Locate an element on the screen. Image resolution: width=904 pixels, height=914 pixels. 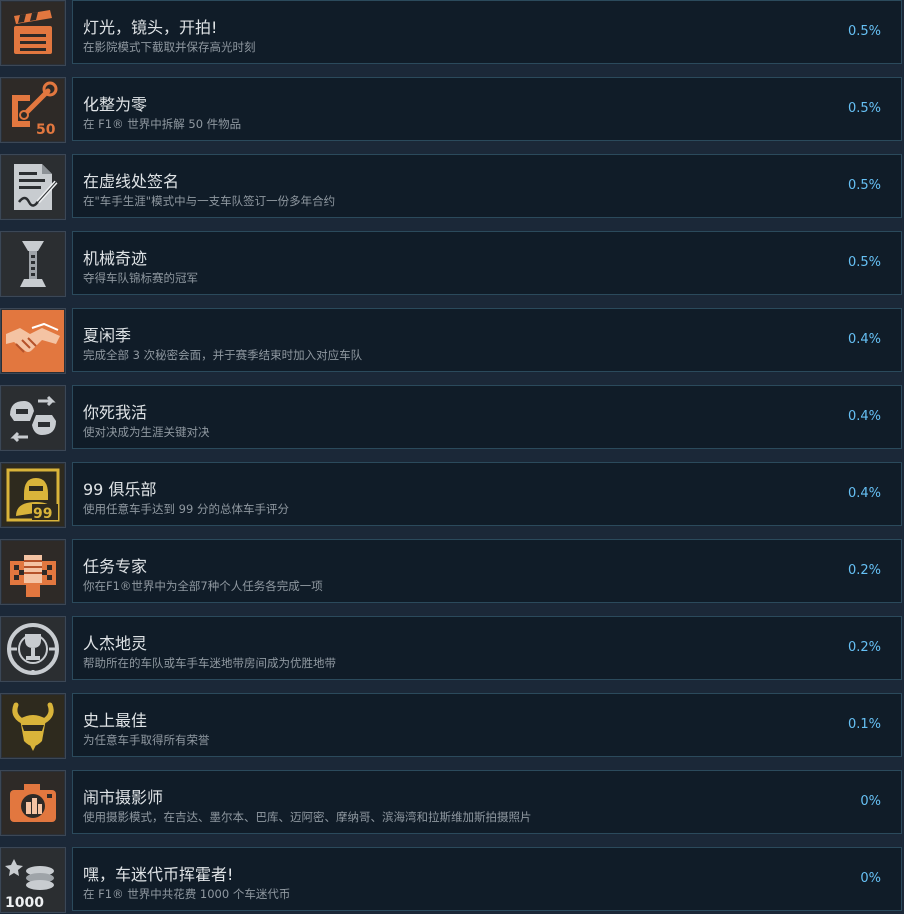
achievement-title: 人杰地灵 is located at coordinates (115, 643).